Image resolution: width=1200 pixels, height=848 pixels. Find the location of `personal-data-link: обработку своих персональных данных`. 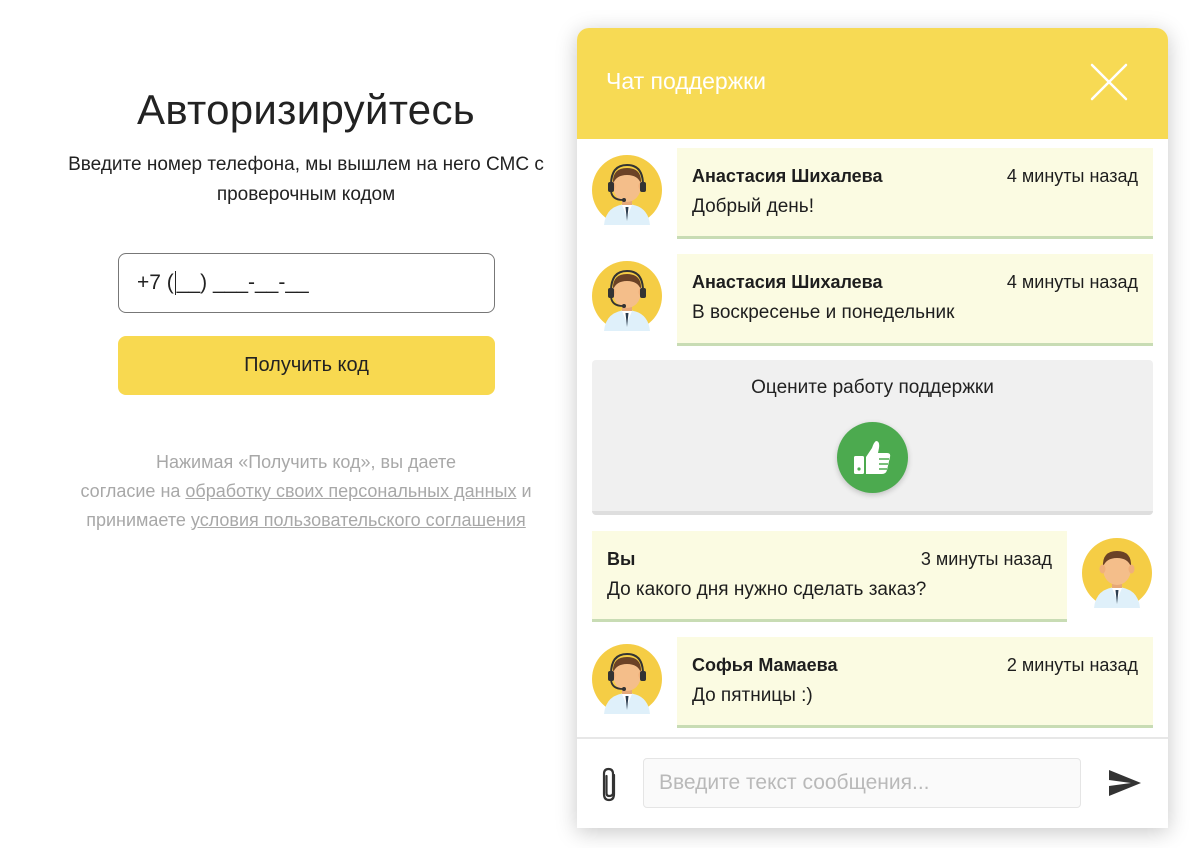

personal-data-link: обработку своих персональных данных is located at coordinates (350, 491).